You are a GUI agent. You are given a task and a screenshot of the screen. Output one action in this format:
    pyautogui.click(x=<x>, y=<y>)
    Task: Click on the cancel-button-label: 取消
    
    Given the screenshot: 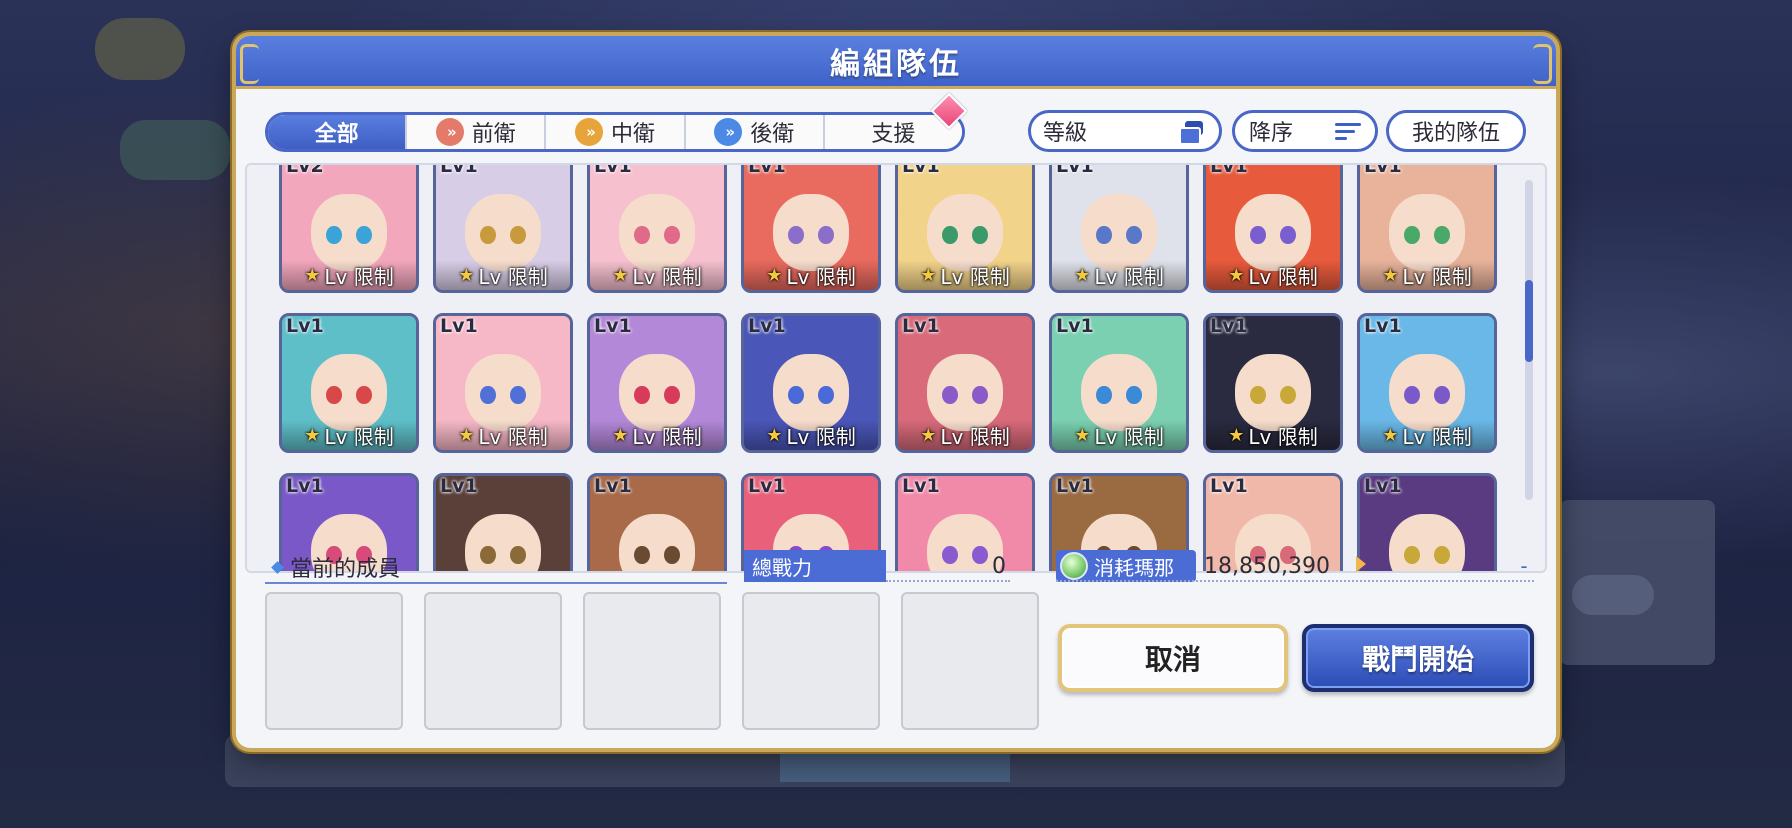 What is the action you would take?
    pyautogui.click(x=1172, y=659)
    